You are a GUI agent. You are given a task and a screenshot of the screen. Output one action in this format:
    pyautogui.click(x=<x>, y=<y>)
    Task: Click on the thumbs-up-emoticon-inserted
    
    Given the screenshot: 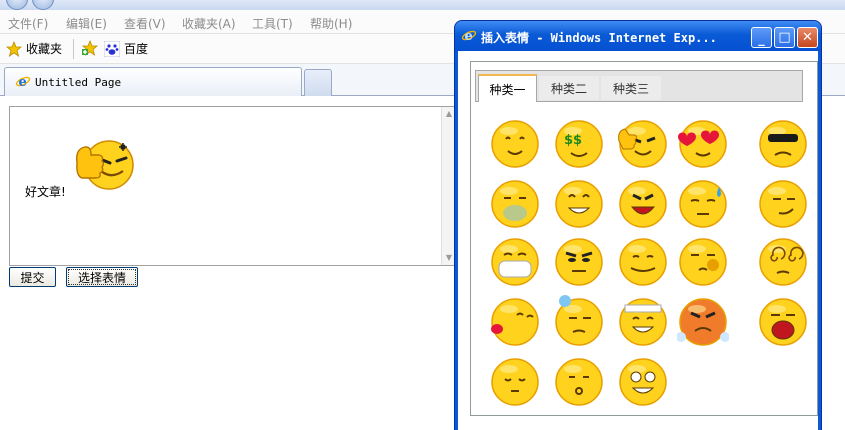 What is the action you would take?
    pyautogui.click(x=104, y=166)
    